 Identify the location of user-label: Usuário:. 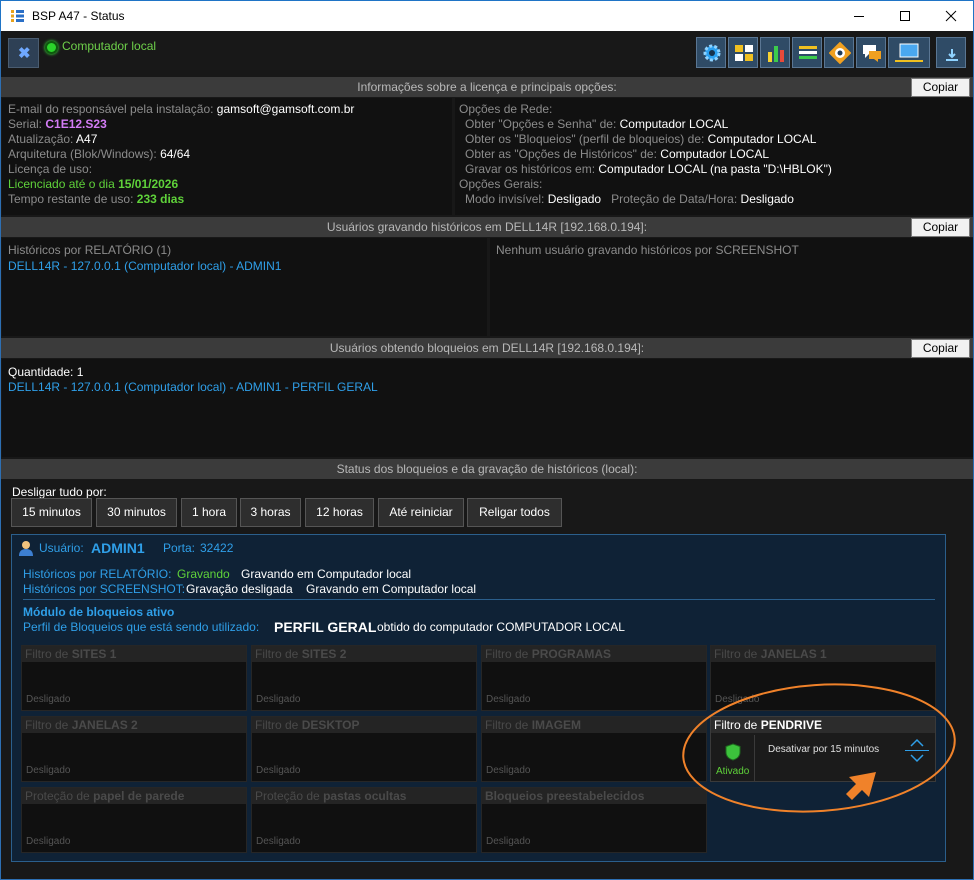
(61, 548).